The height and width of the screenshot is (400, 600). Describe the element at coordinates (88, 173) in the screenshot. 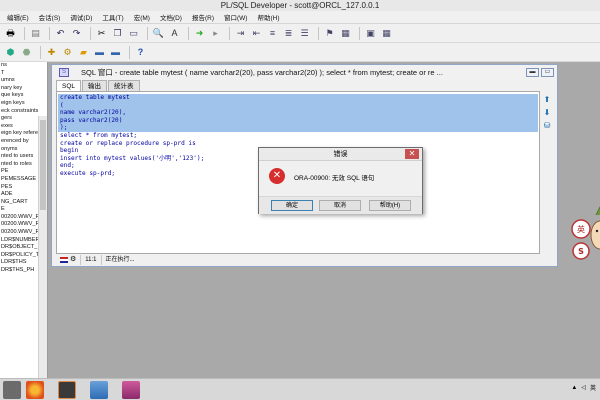

I see `code-line-text: execute sp-prd;` at that location.